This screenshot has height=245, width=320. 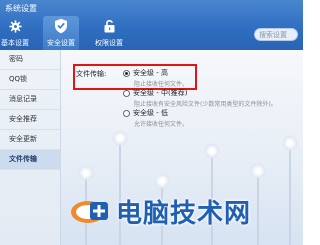 What do you see at coordinates (205, 104) in the screenshot?
I see `option-description: 阻止接收有安全风险文件(少数常用类型的文件除外)。` at bounding box center [205, 104].